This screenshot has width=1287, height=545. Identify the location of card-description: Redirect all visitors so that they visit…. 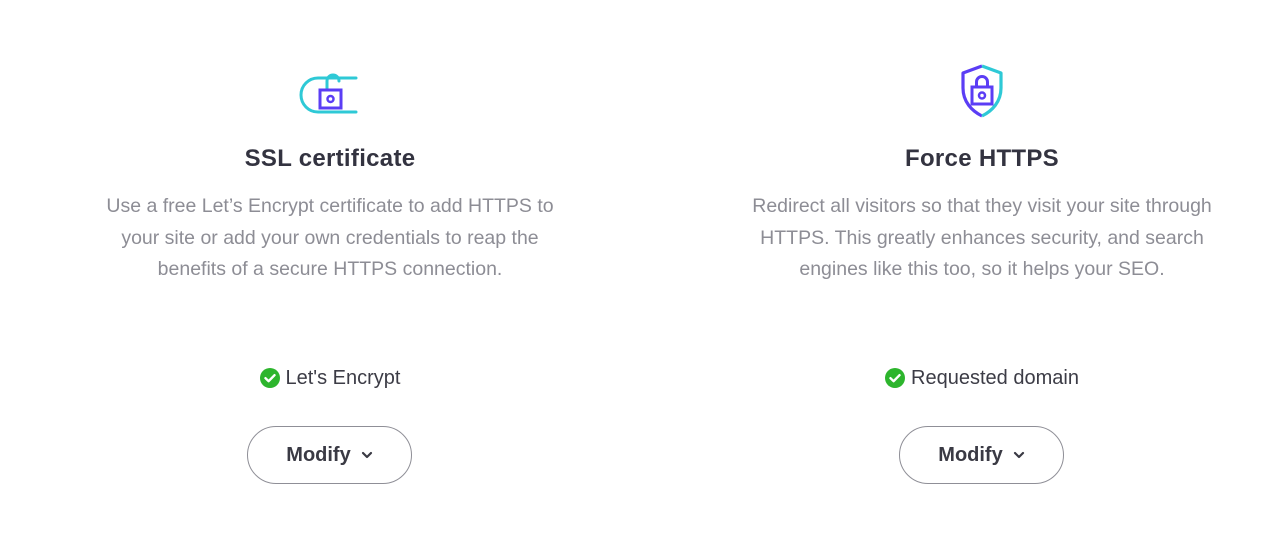
(982, 237).